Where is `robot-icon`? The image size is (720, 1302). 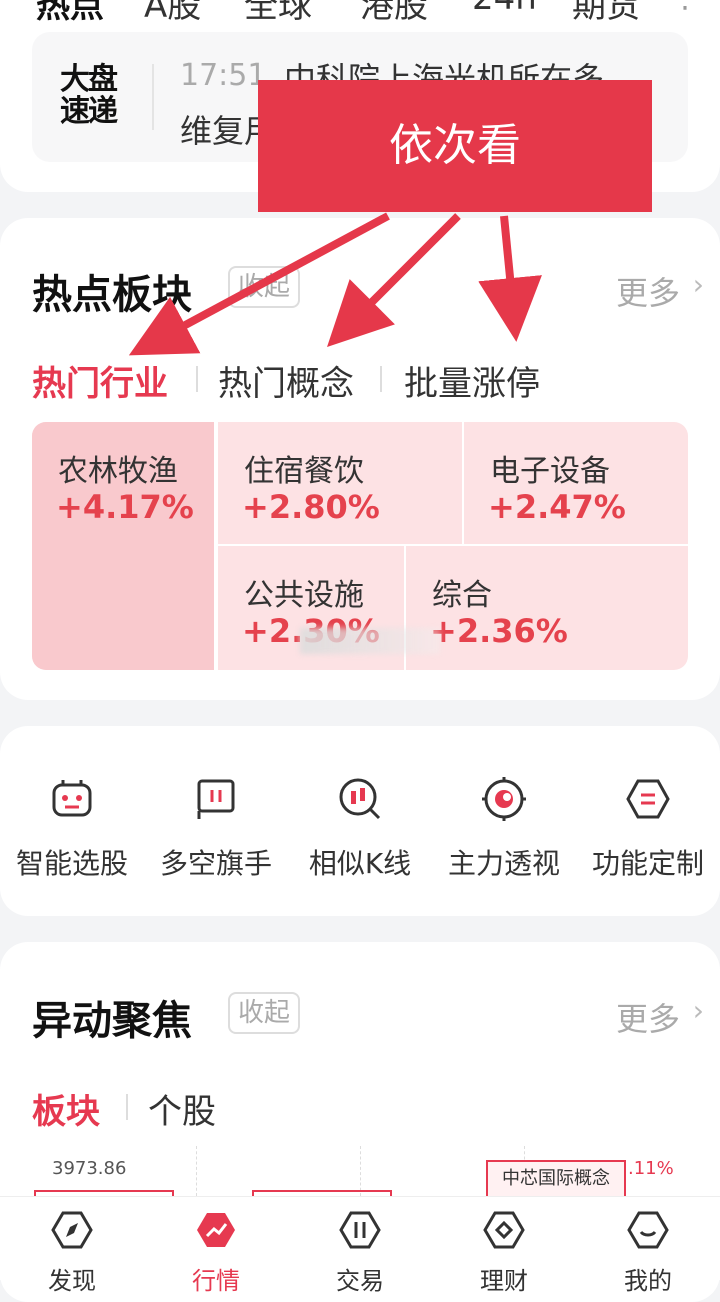
robot-icon is located at coordinates (72, 798).